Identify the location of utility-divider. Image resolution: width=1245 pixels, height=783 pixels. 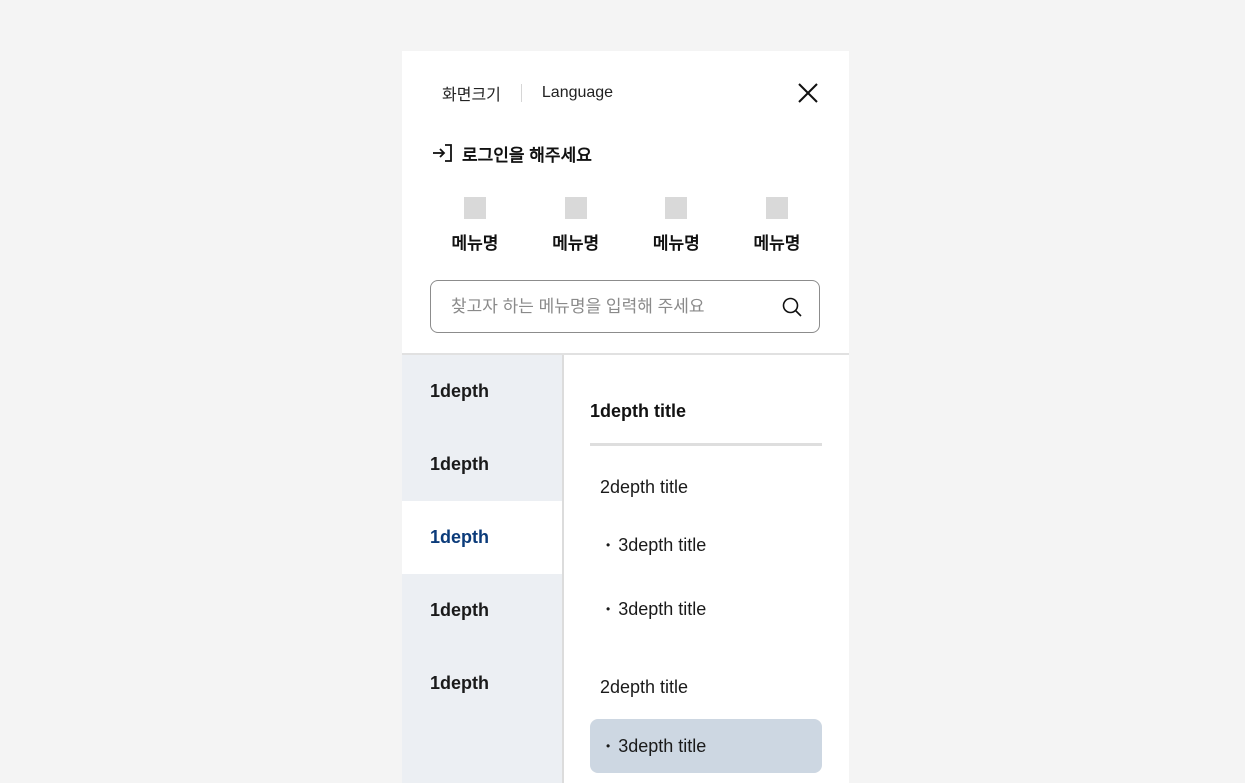
(521, 93).